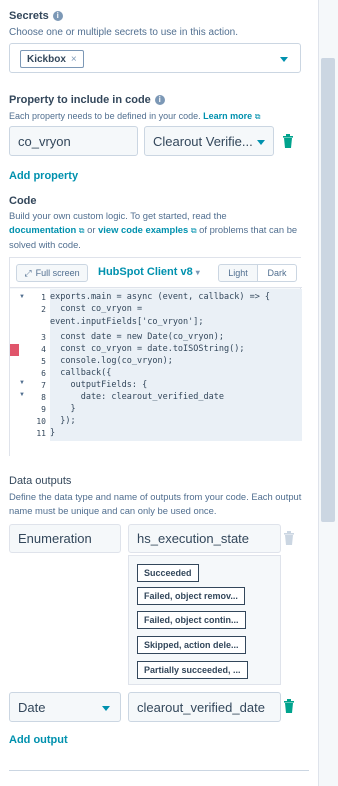 This screenshot has height=786, width=338. What do you see at coordinates (147, 349) in the screenshot?
I see `code-line: const co_vryon = date.toISOString();` at bounding box center [147, 349].